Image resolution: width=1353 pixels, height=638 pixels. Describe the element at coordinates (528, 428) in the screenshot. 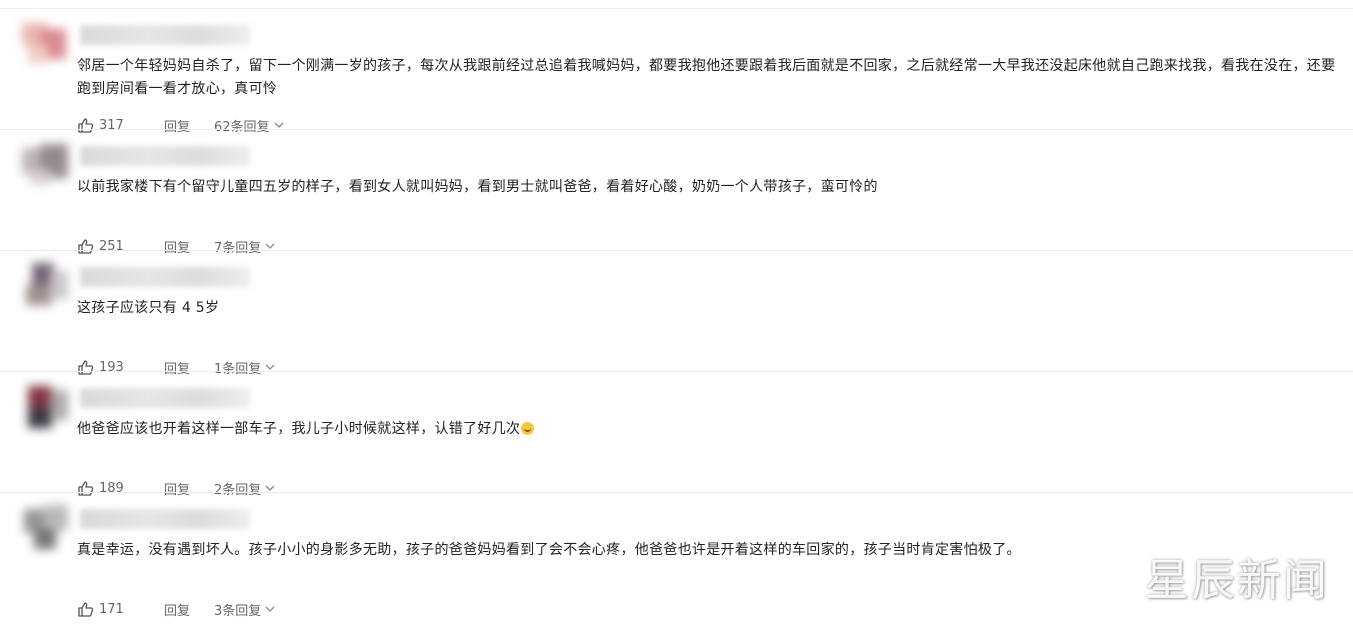

I see `laughing-emoji-icon` at that location.